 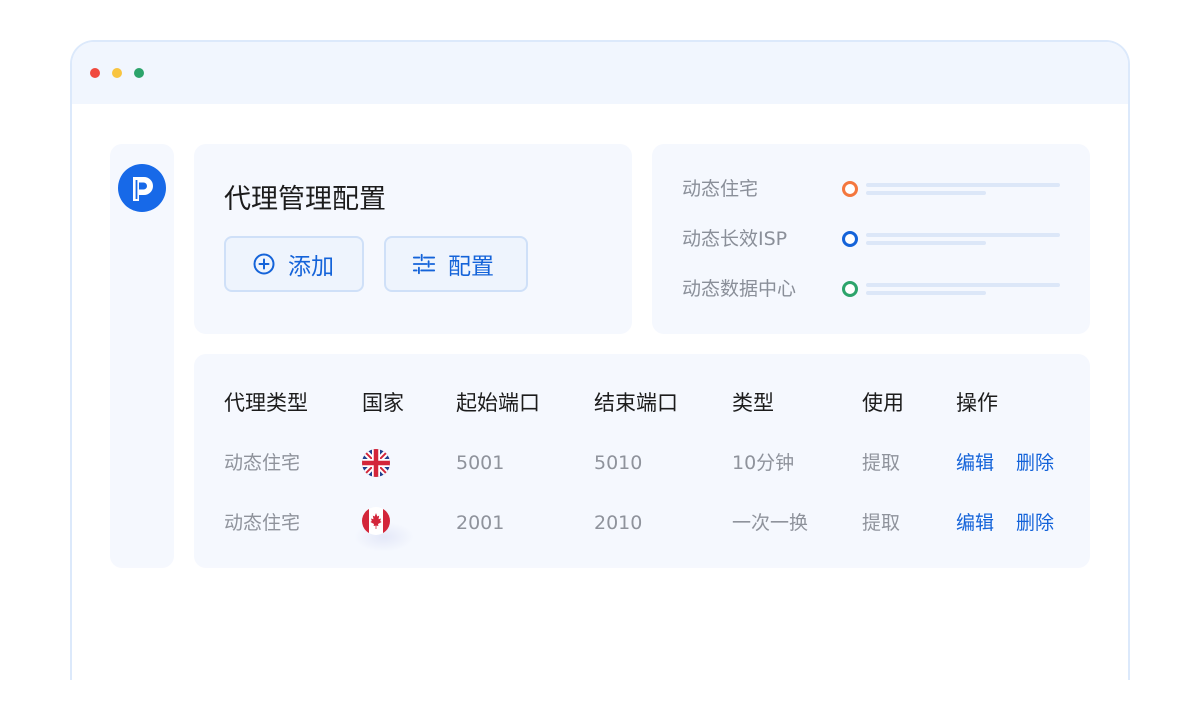 What do you see at coordinates (770, 523) in the screenshot?
I see `cell-type: 一次一换` at bounding box center [770, 523].